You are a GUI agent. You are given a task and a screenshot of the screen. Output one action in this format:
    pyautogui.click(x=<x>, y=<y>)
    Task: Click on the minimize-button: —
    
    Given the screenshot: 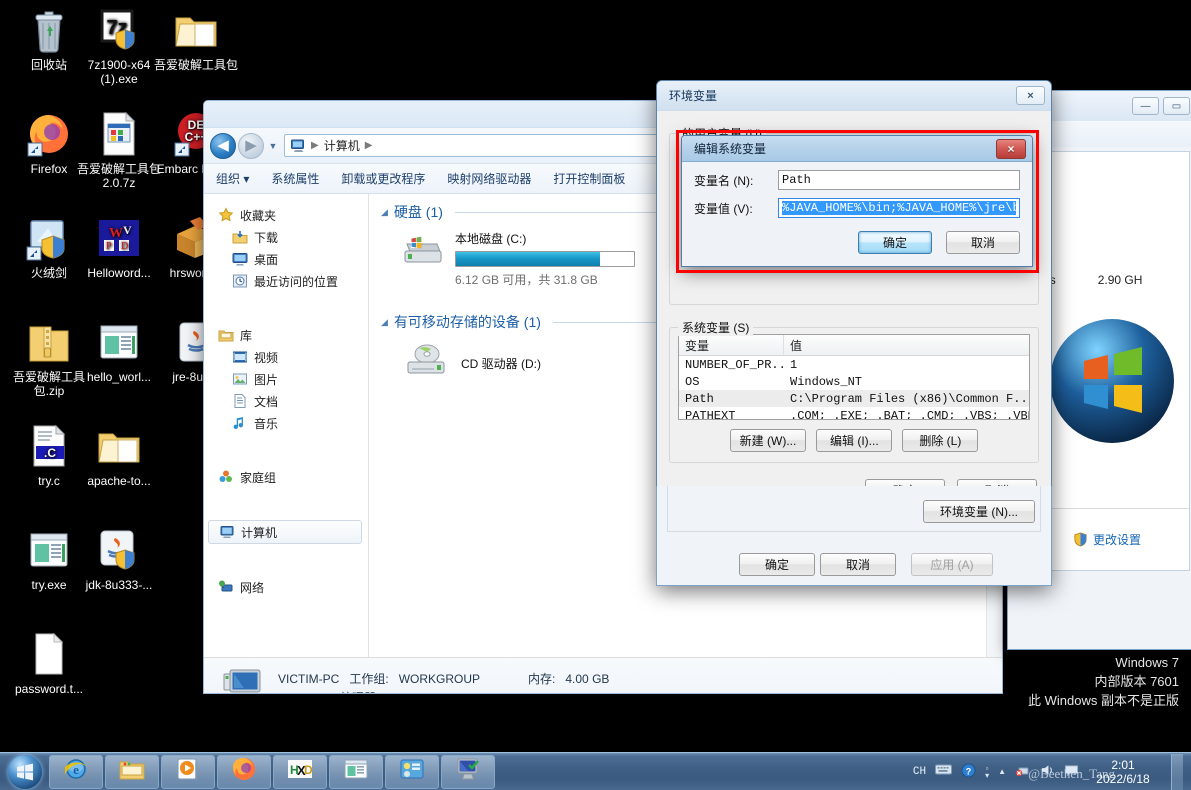 What is the action you would take?
    pyautogui.click(x=1145, y=106)
    